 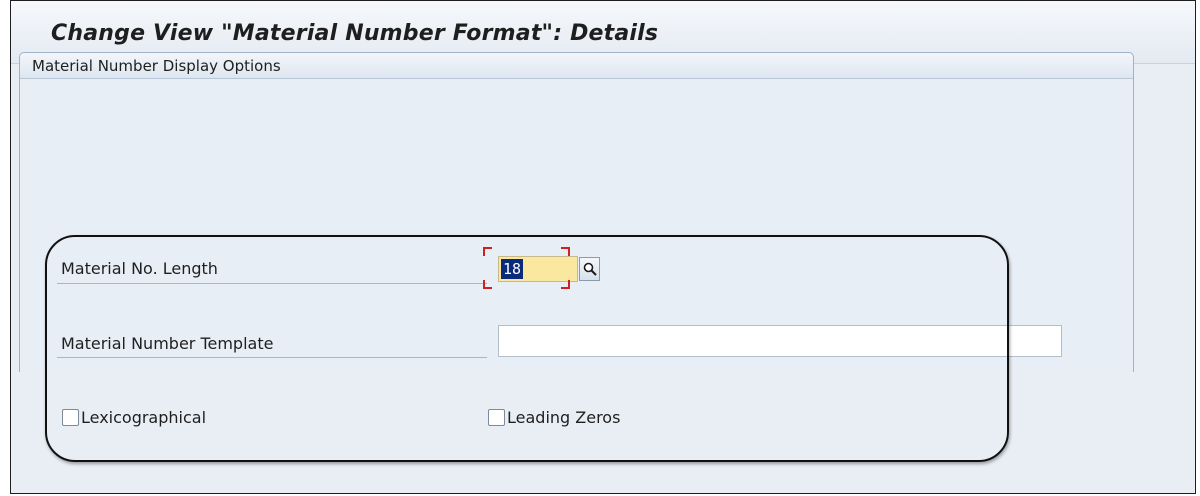 What do you see at coordinates (780, 341) in the screenshot?
I see `template-input` at bounding box center [780, 341].